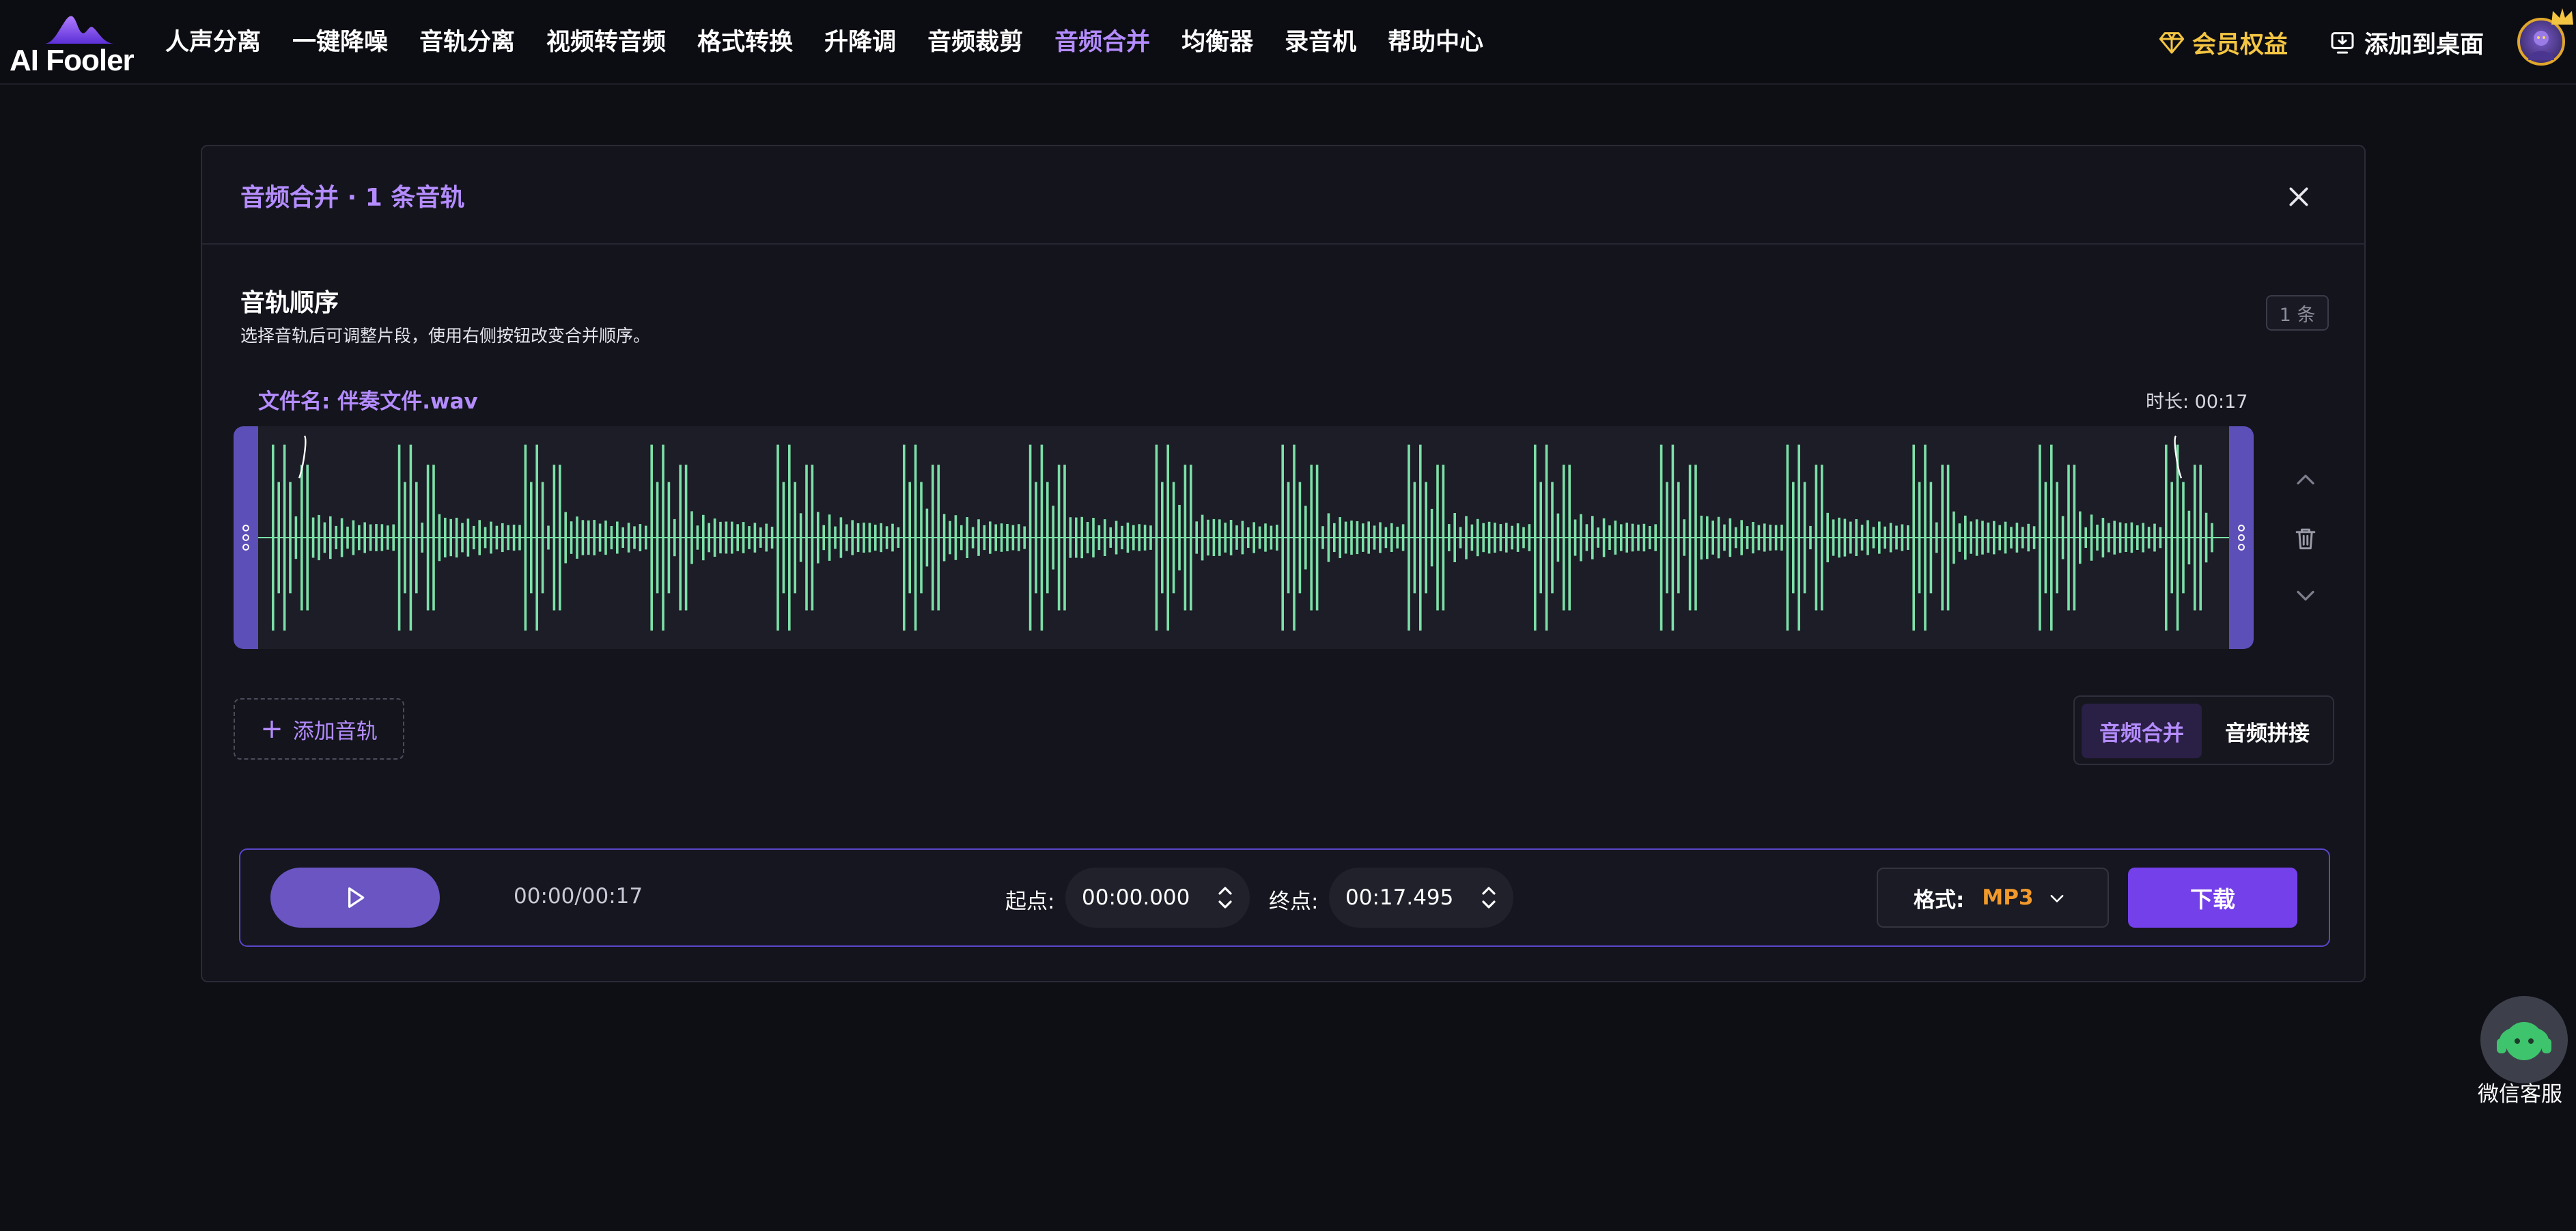 The height and width of the screenshot is (1231, 2576). Describe the element at coordinates (271, 729) in the screenshot. I see `plus-icon: +` at that location.